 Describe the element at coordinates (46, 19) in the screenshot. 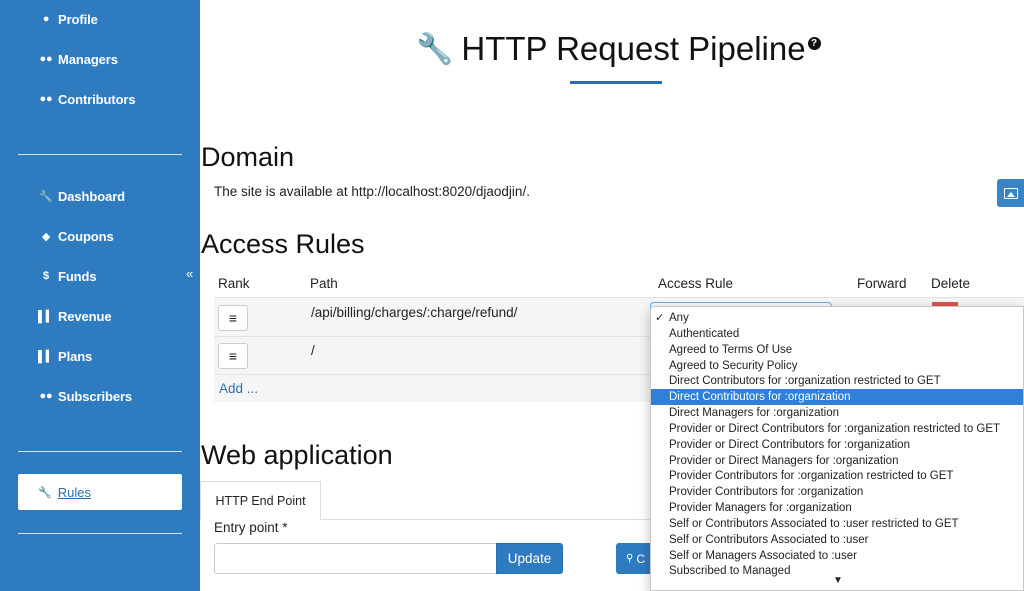

I see `user-icon: ●` at that location.